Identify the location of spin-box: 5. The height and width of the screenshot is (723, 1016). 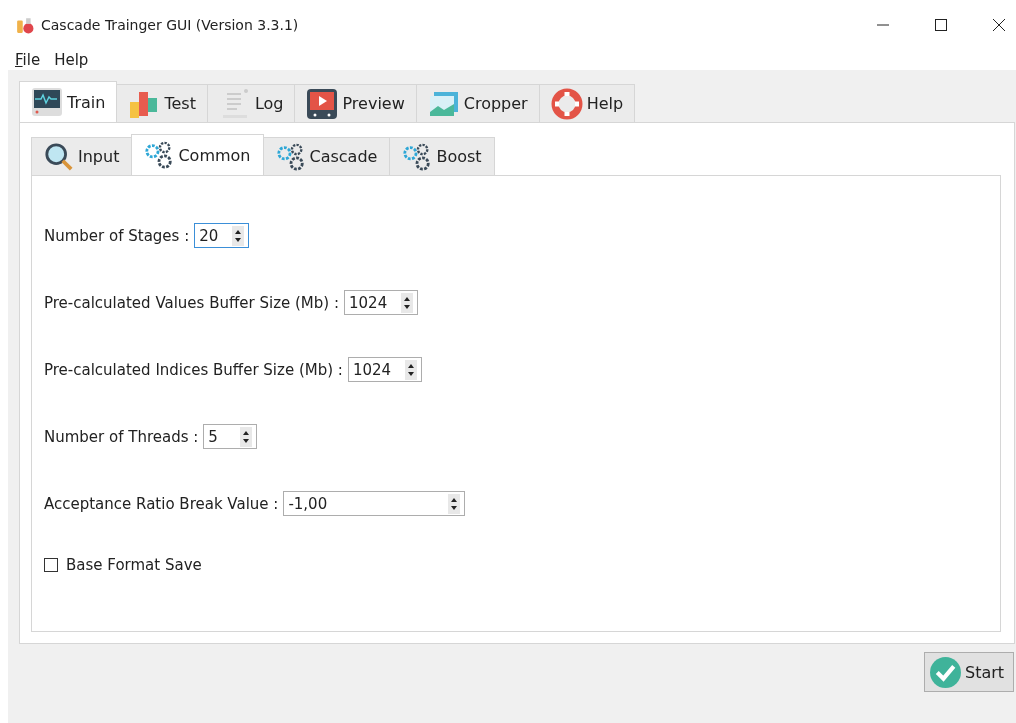
(230, 436).